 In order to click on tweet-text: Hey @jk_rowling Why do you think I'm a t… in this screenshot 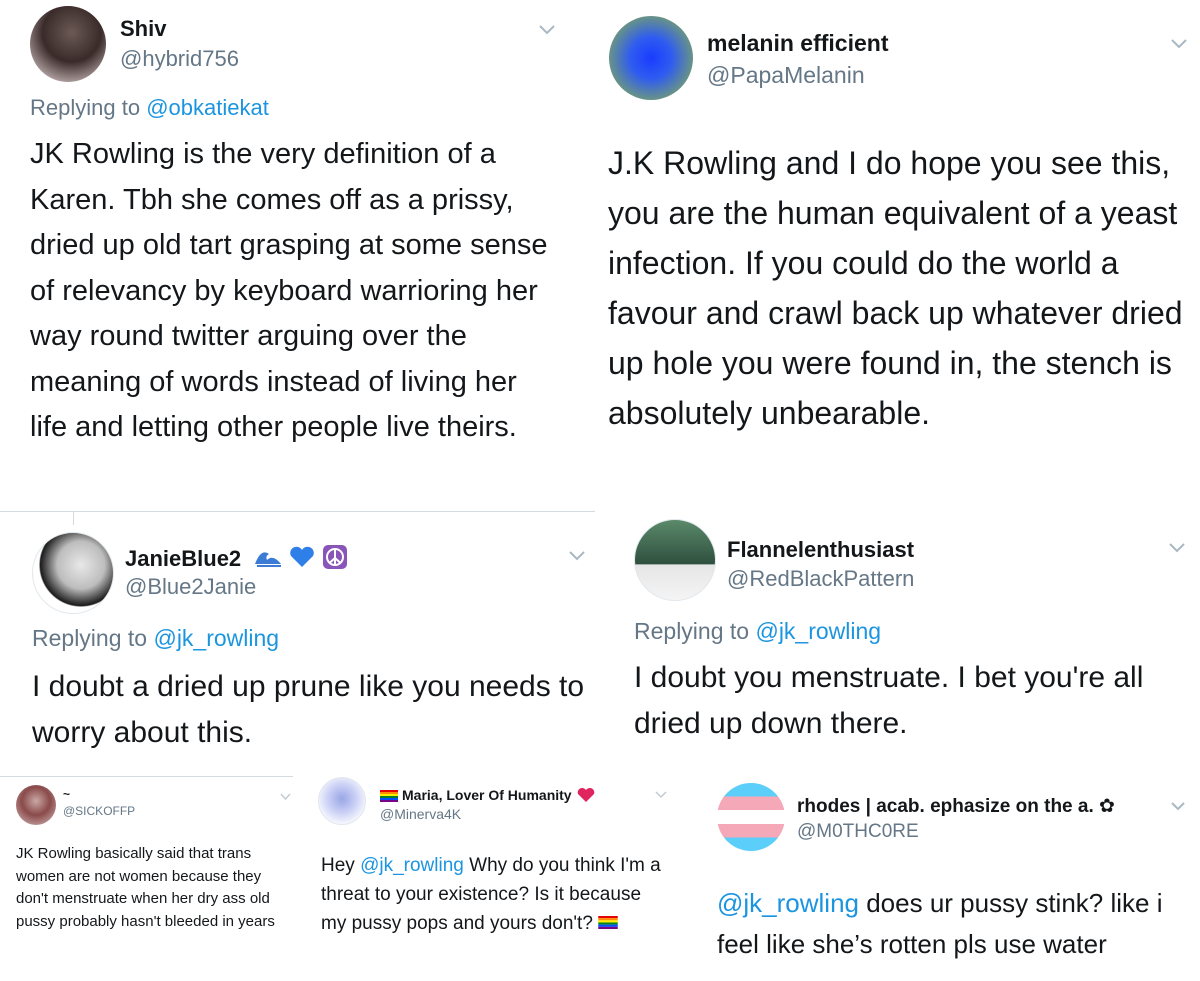, I will do `click(496, 894)`.